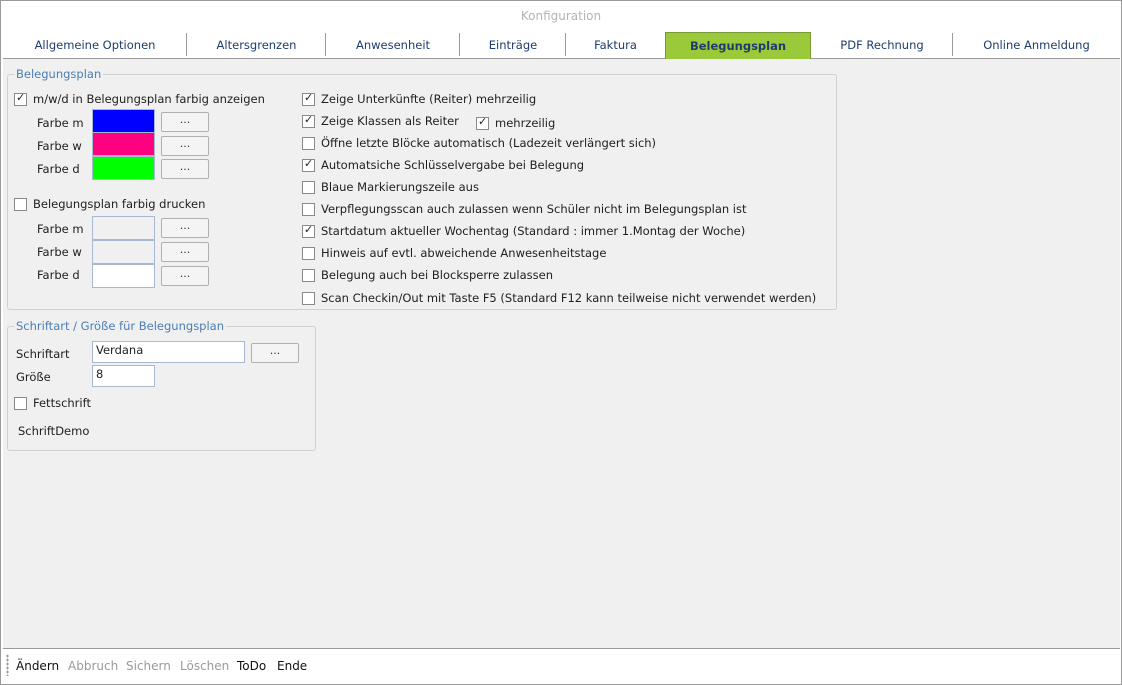 Image resolution: width=1122 pixels, height=685 pixels. Describe the element at coordinates (513, 45) in the screenshot. I see `tab-eintraege: Einträge` at that location.